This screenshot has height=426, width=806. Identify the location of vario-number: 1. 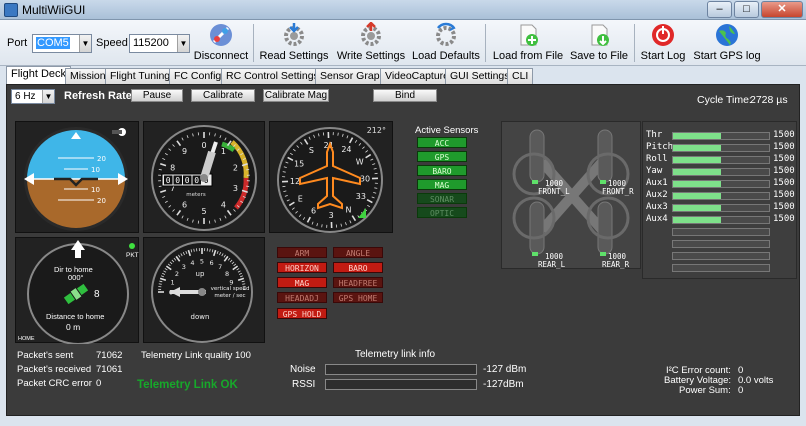
(172, 283).